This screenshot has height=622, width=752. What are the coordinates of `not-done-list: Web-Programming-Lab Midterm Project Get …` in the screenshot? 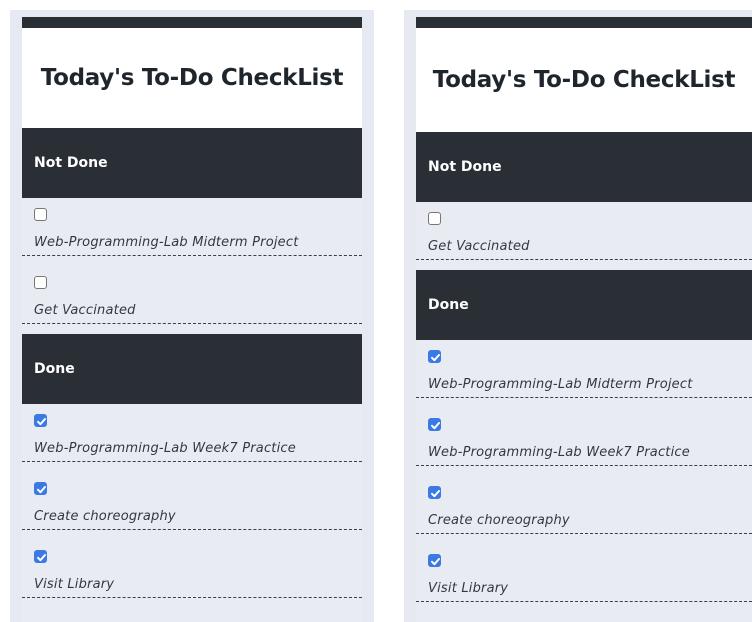 It's located at (192, 266).